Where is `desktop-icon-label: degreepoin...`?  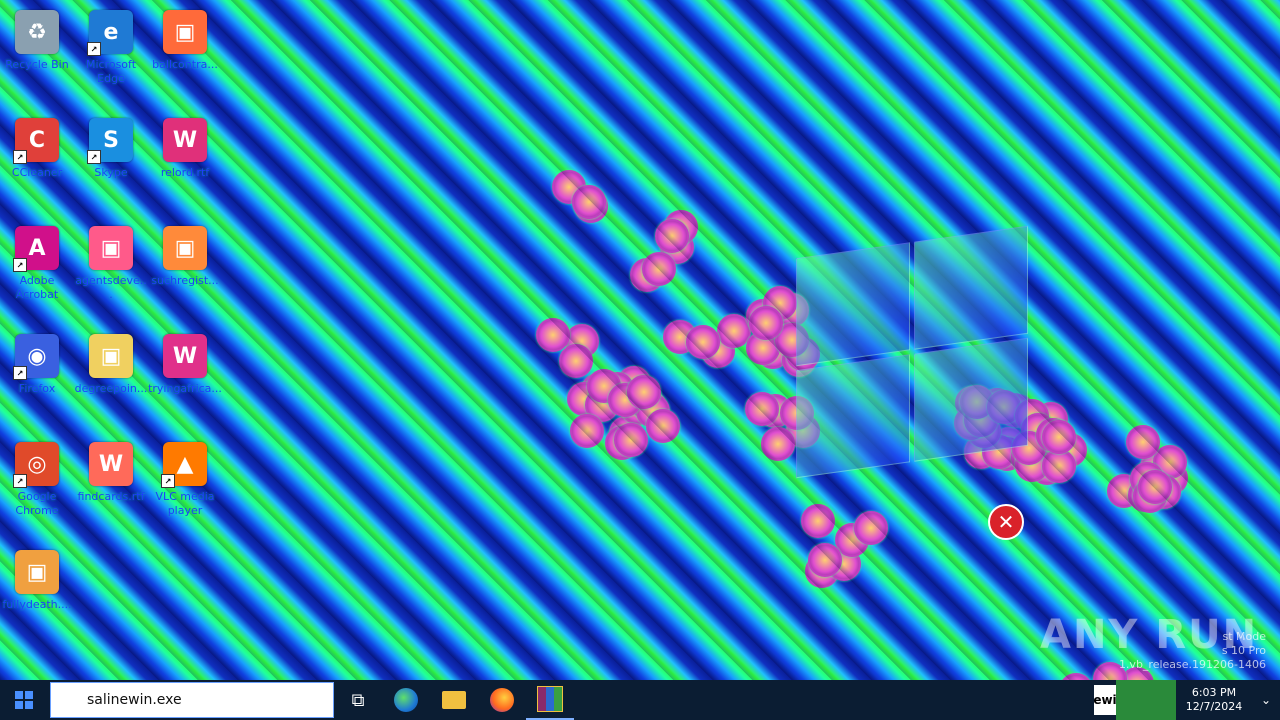 desktop-icon-label: degreepoin... is located at coordinates (111, 388).